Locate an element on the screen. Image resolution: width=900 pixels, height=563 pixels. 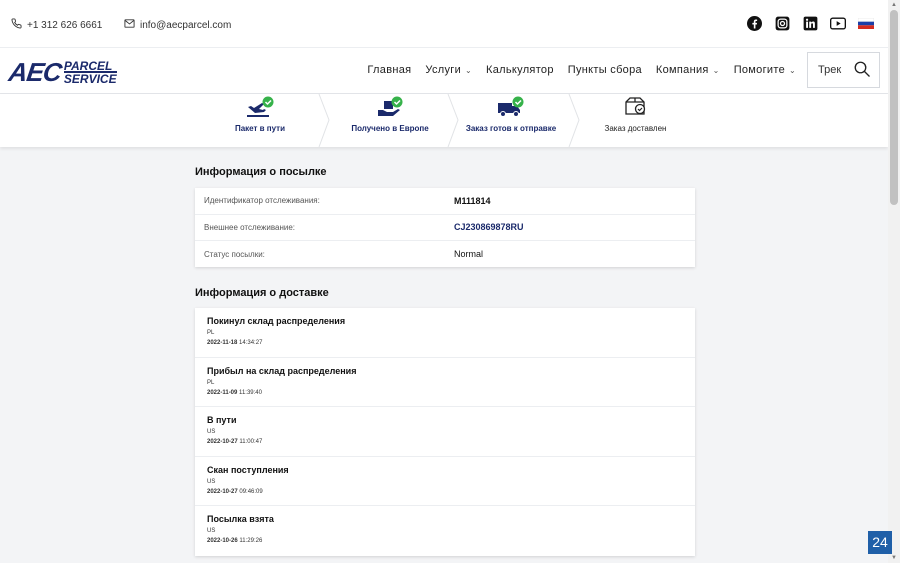
parcel-info-row: Внешнее отслеживание: CJ230869878RU is located at coordinates (445, 228).